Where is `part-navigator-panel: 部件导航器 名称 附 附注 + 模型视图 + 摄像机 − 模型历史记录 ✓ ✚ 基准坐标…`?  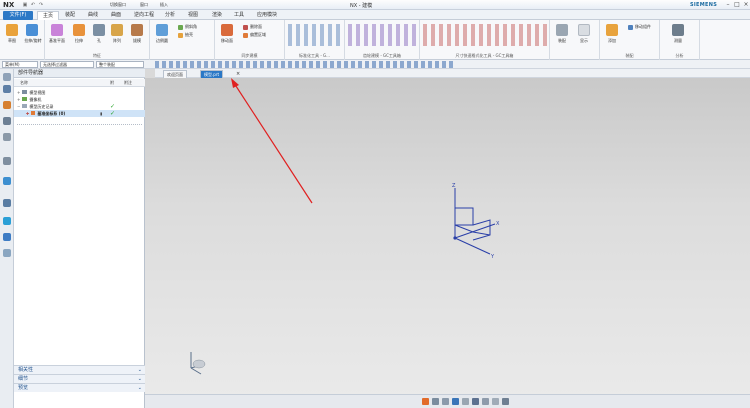 part-navigator-panel: 部件导航器 名称 附 附注 + 模型视图 + 摄像机 − 模型历史记录 ✓ ✚ 基准坐标… is located at coordinates (79, 238).